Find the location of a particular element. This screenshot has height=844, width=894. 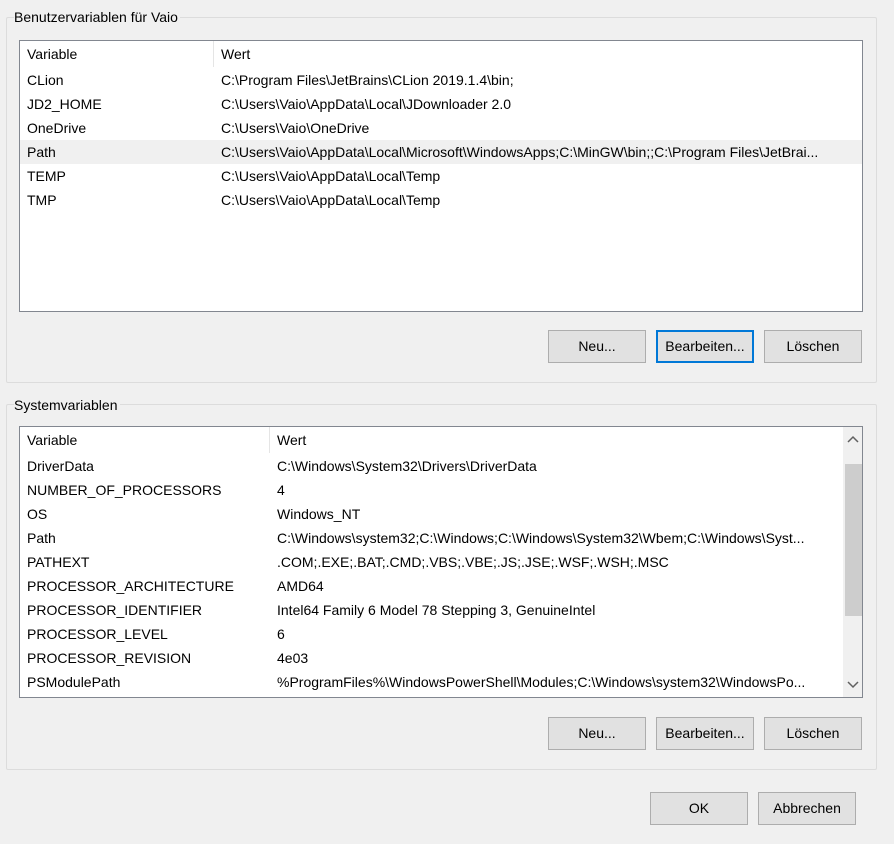

chevron-up-icon is located at coordinates (852, 439).